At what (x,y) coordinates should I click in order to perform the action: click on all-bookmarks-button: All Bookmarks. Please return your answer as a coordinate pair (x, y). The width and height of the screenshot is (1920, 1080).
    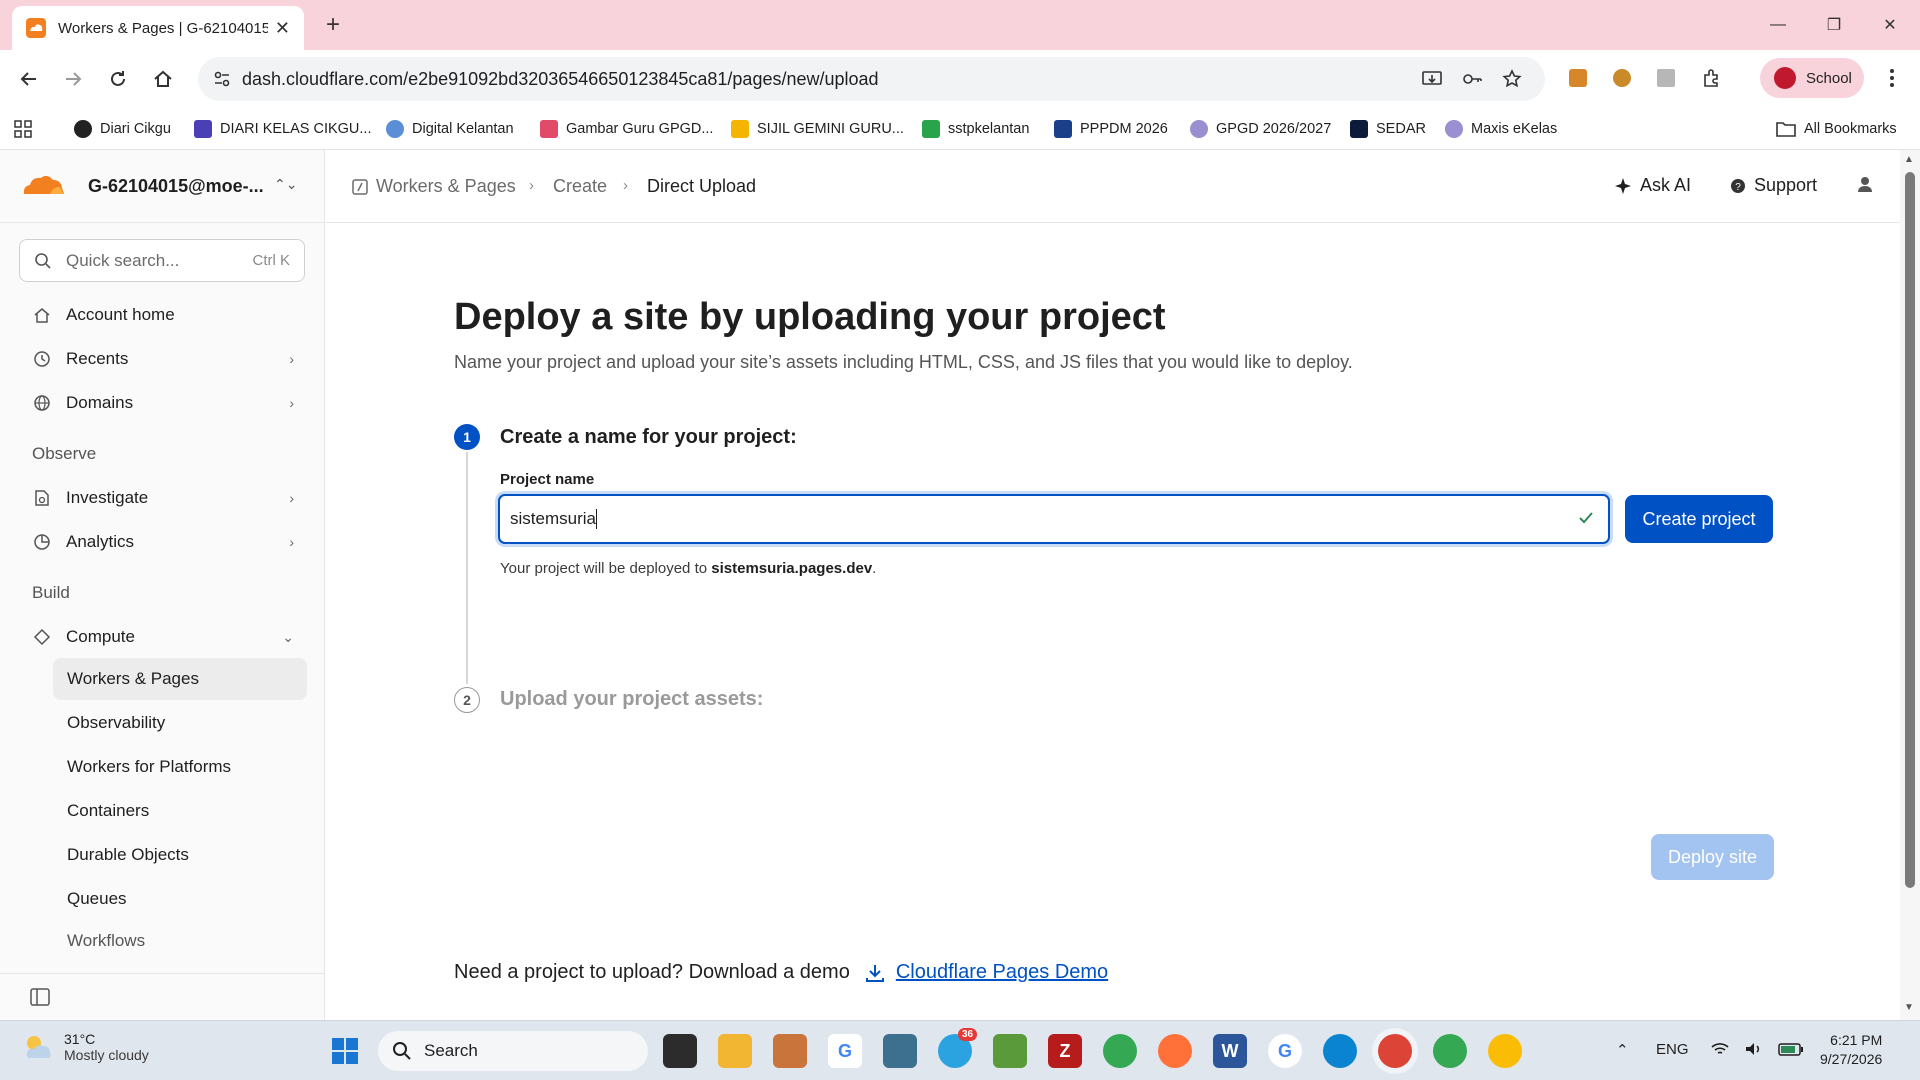
    Looking at the image, I should click on (1836, 129).